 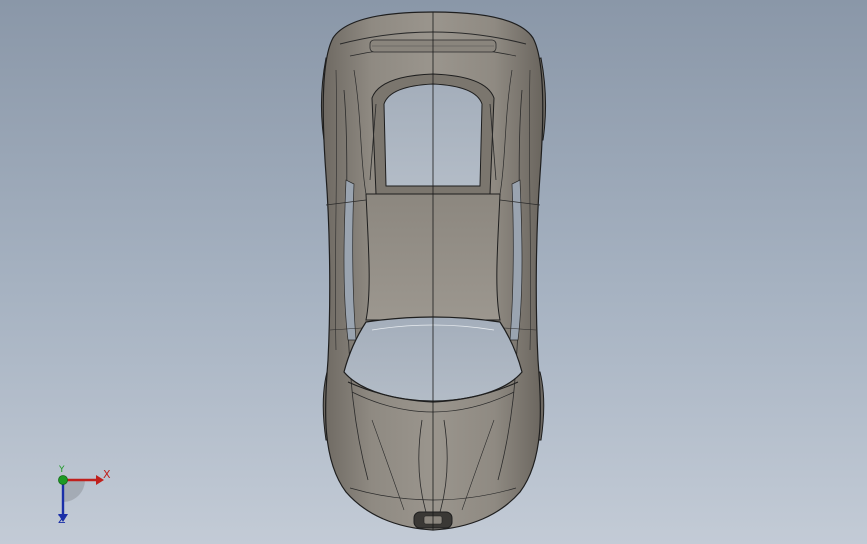 I want to click on x-axis-label: X, so click(x=107, y=474).